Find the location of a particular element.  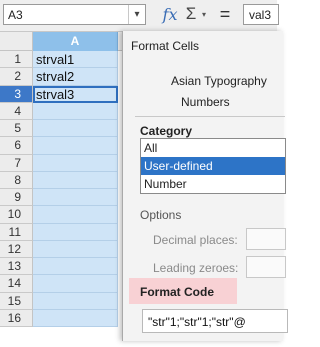

function-wizard-icon: fx is located at coordinates (170, 14).